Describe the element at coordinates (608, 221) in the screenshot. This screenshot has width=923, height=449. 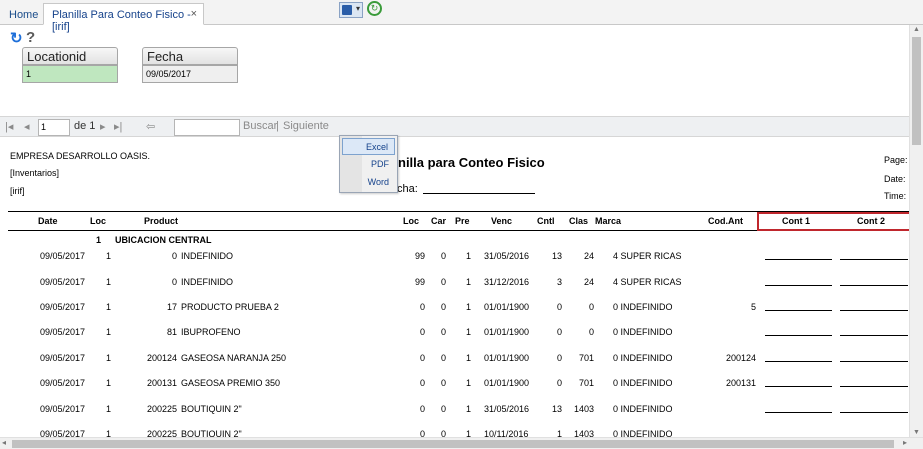
I see `col-marca: Marca` at that location.